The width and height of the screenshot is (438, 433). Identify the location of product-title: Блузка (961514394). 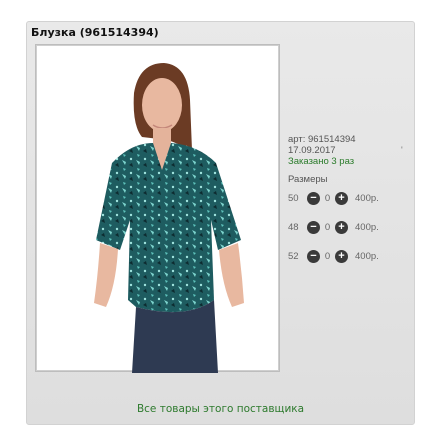
(95, 32).